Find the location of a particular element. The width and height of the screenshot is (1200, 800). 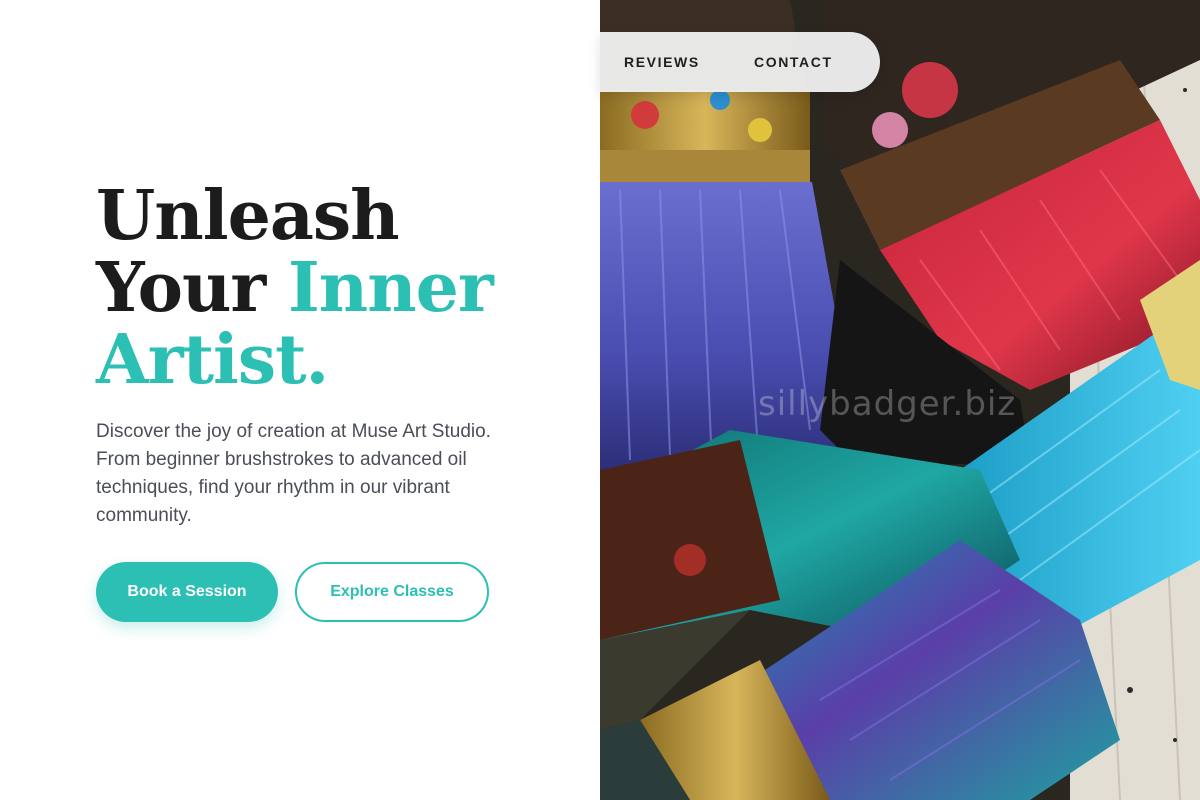

hero-headline: Unleash Your Inner Artist. is located at coordinates (295, 288).